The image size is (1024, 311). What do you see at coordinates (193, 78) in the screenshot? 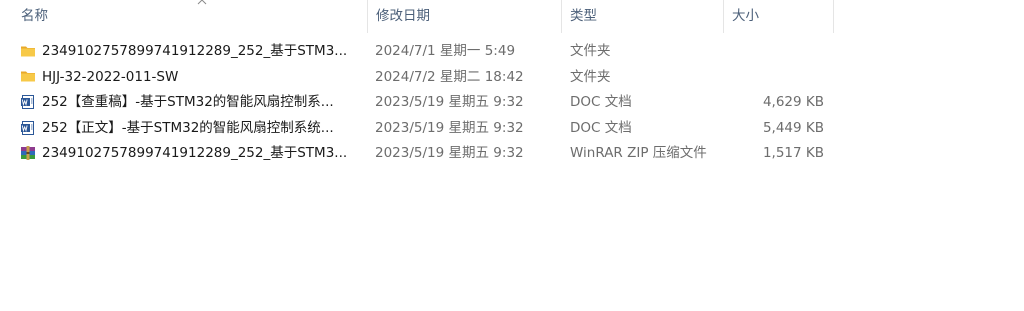
I see `file-name-cell: HJJ-32-2022-011-SW` at bounding box center [193, 78].